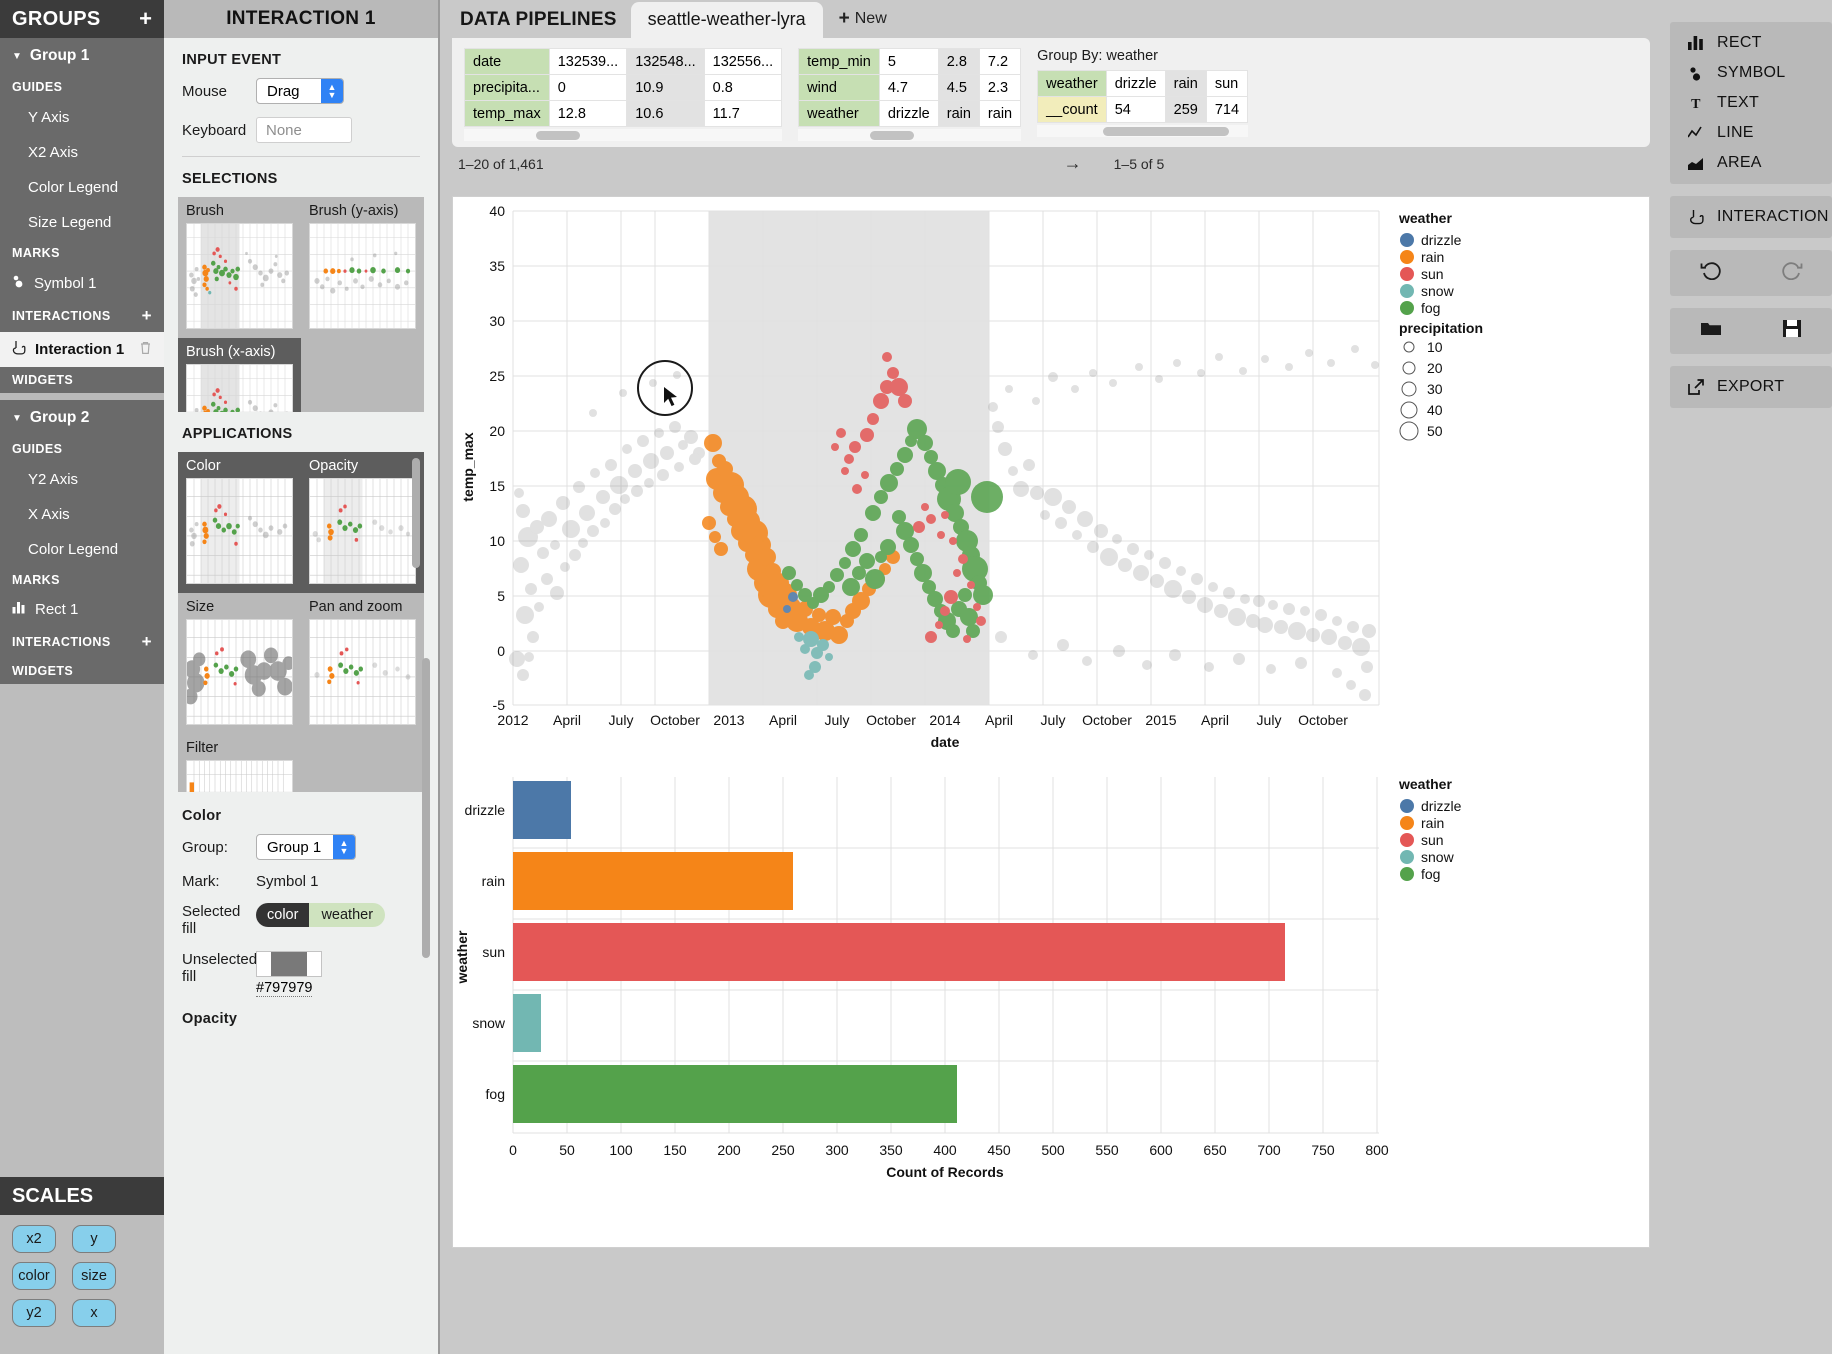 The height and width of the screenshot is (1354, 1832). I want to click on interaction-icon, so click(1696, 217).